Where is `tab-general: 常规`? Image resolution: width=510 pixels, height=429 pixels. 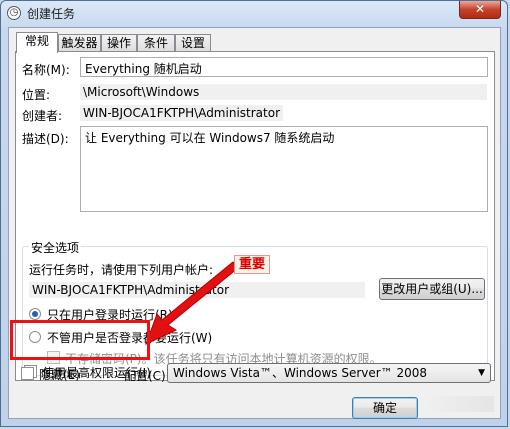 tab-general: 常规 is located at coordinates (37, 42).